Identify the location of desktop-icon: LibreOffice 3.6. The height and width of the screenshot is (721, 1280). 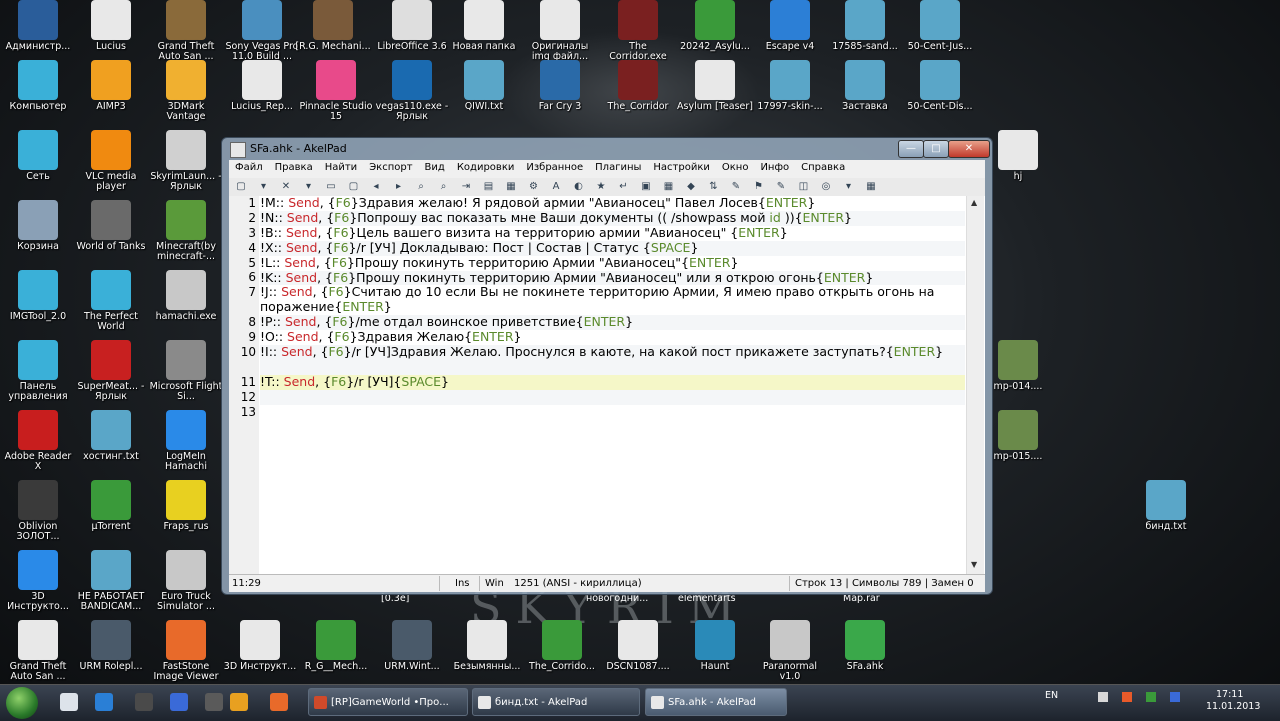
(412, 26).